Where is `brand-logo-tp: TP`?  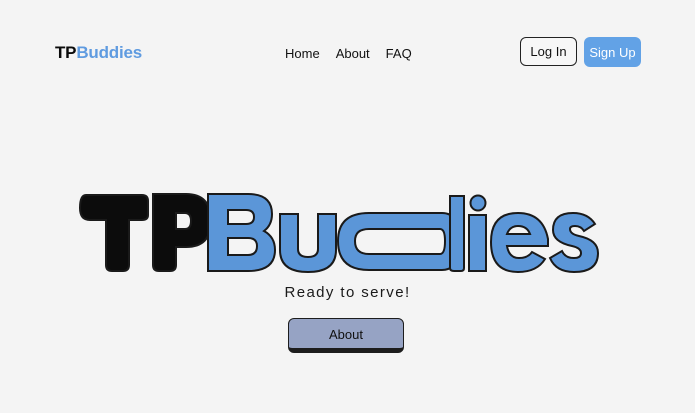
brand-logo-tp: TP is located at coordinates (66, 52).